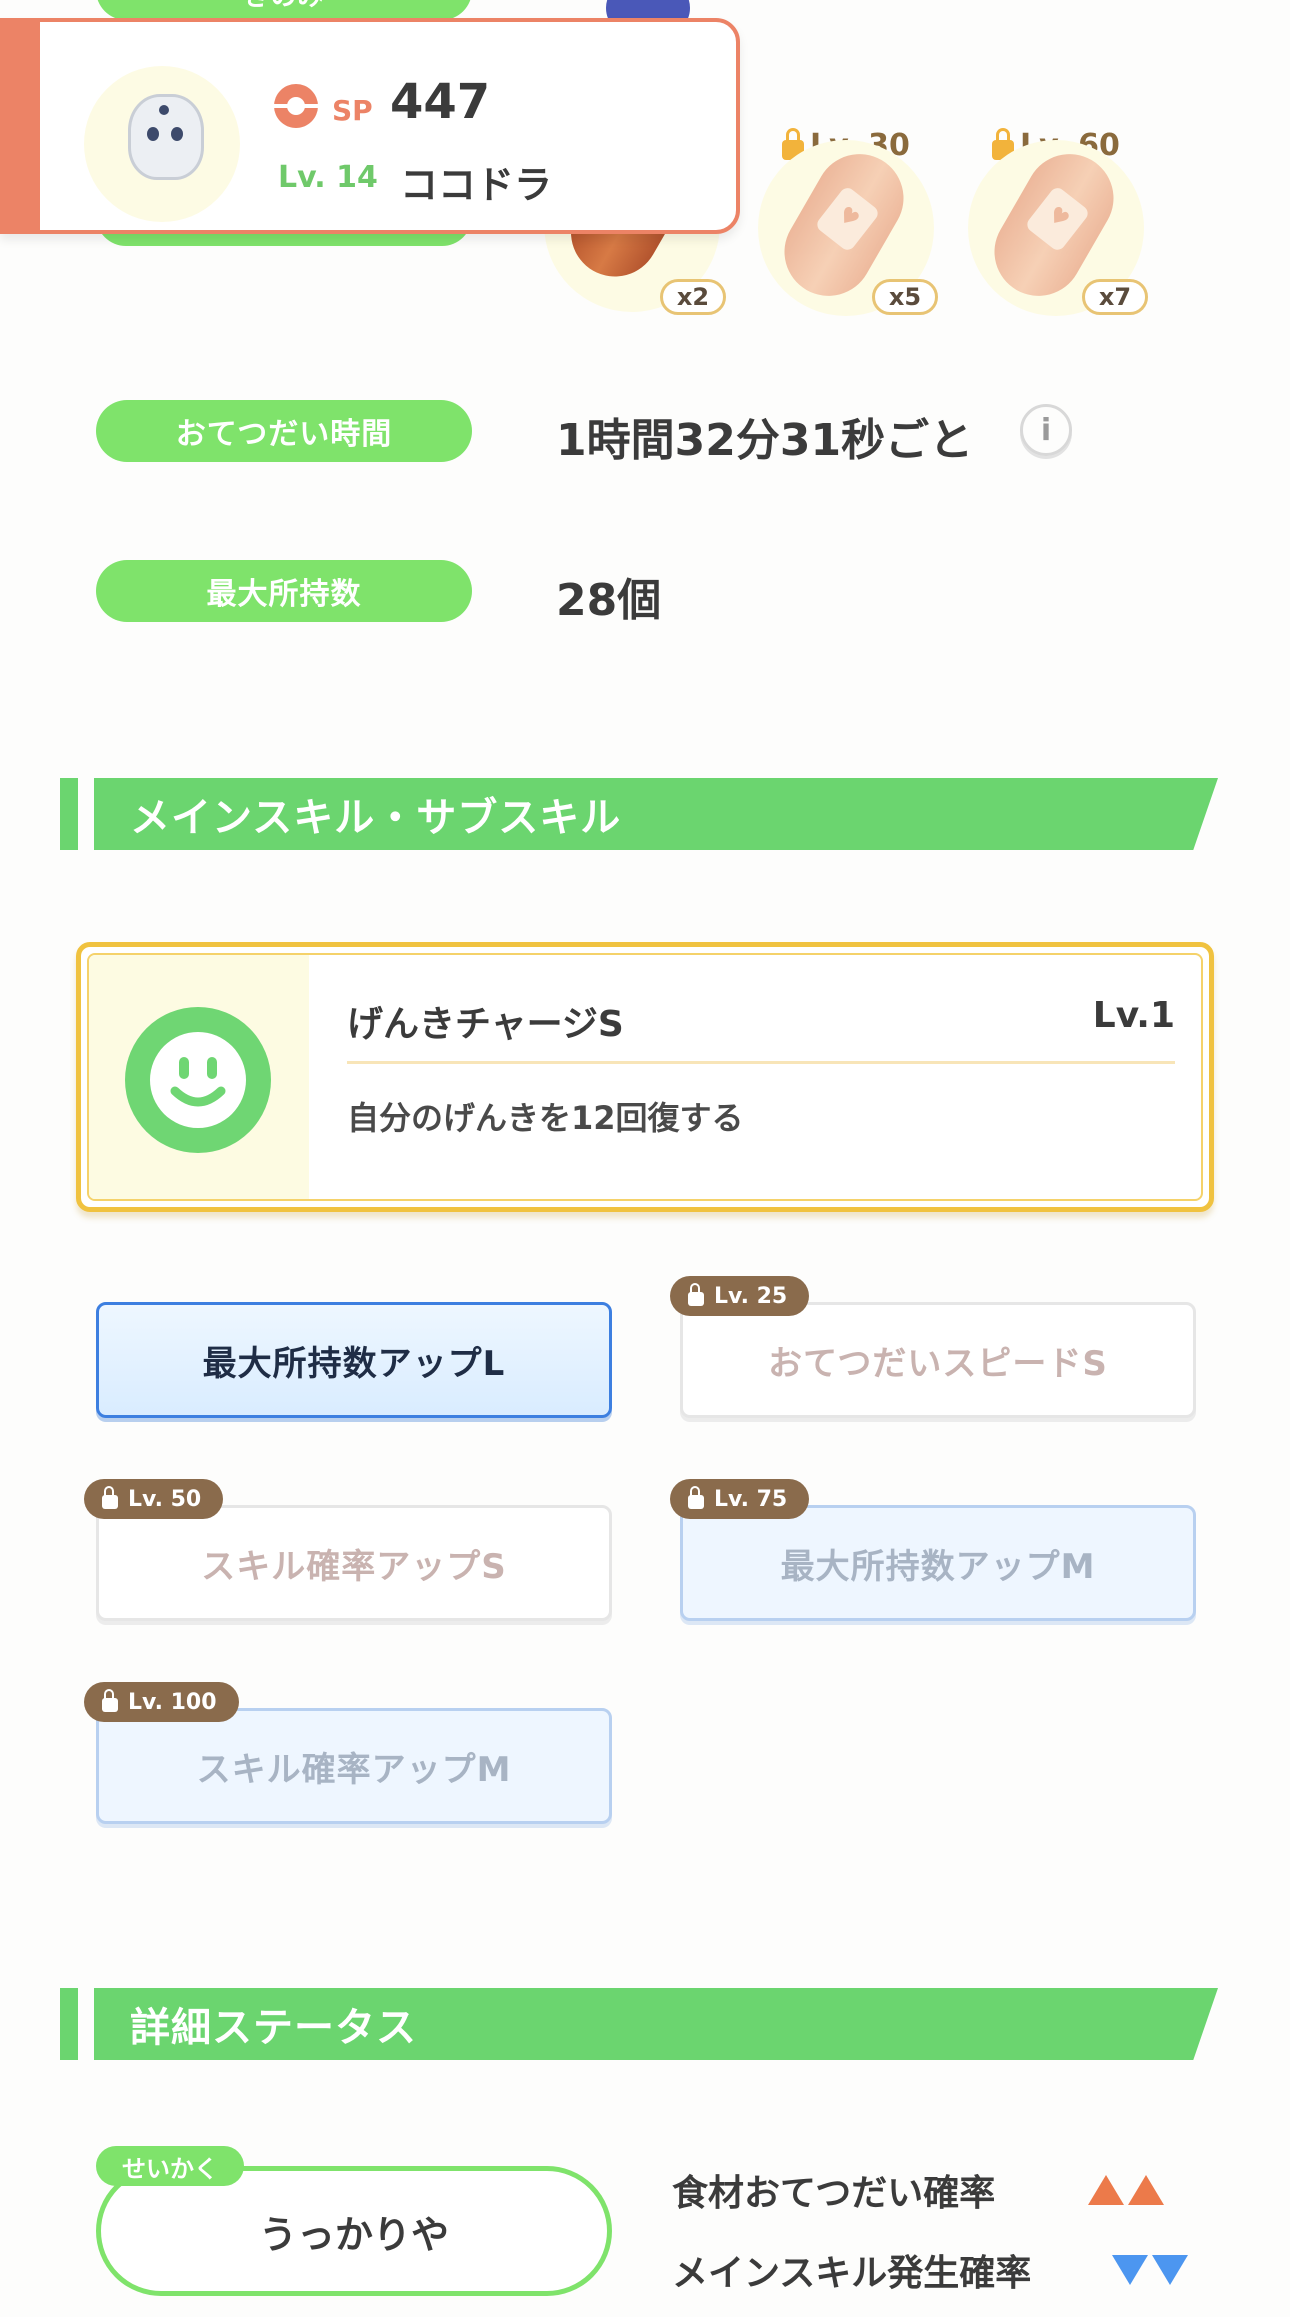 This screenshot has height=2317, width=1290. Describe the element at coordinates (354, 1360) in the screenshot. I see `sub-skill-1: 最大所持数アップL` at that location.